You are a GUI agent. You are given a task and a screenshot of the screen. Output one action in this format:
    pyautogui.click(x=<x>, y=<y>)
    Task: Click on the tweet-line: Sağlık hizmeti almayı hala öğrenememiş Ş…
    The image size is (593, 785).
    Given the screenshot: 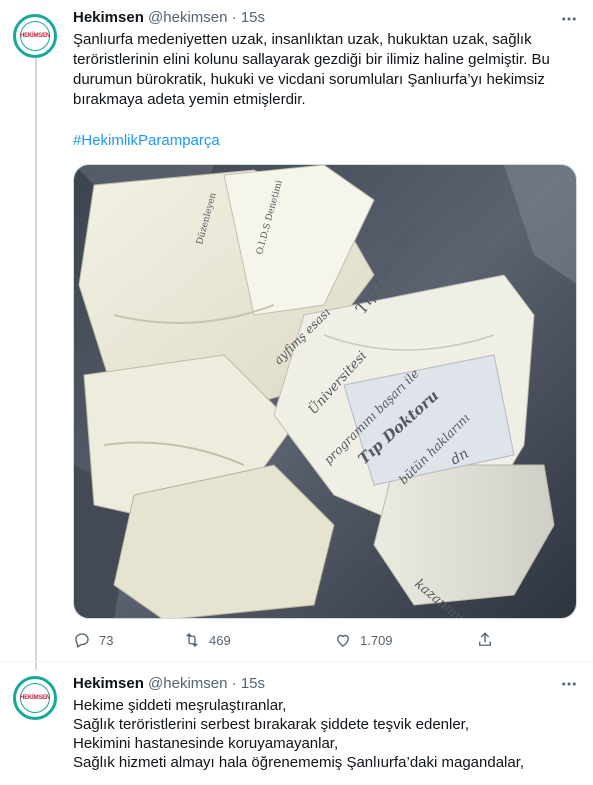 What is the action you would take?
    pyautogui.click(x=299, y=762)
    